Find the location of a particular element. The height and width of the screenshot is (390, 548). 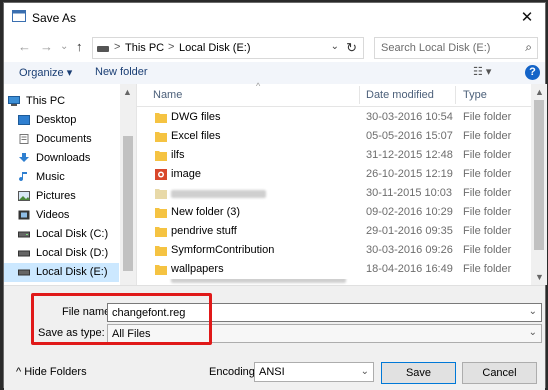

sidebar-item-documents: Documents is located at coordinates (61, 139).